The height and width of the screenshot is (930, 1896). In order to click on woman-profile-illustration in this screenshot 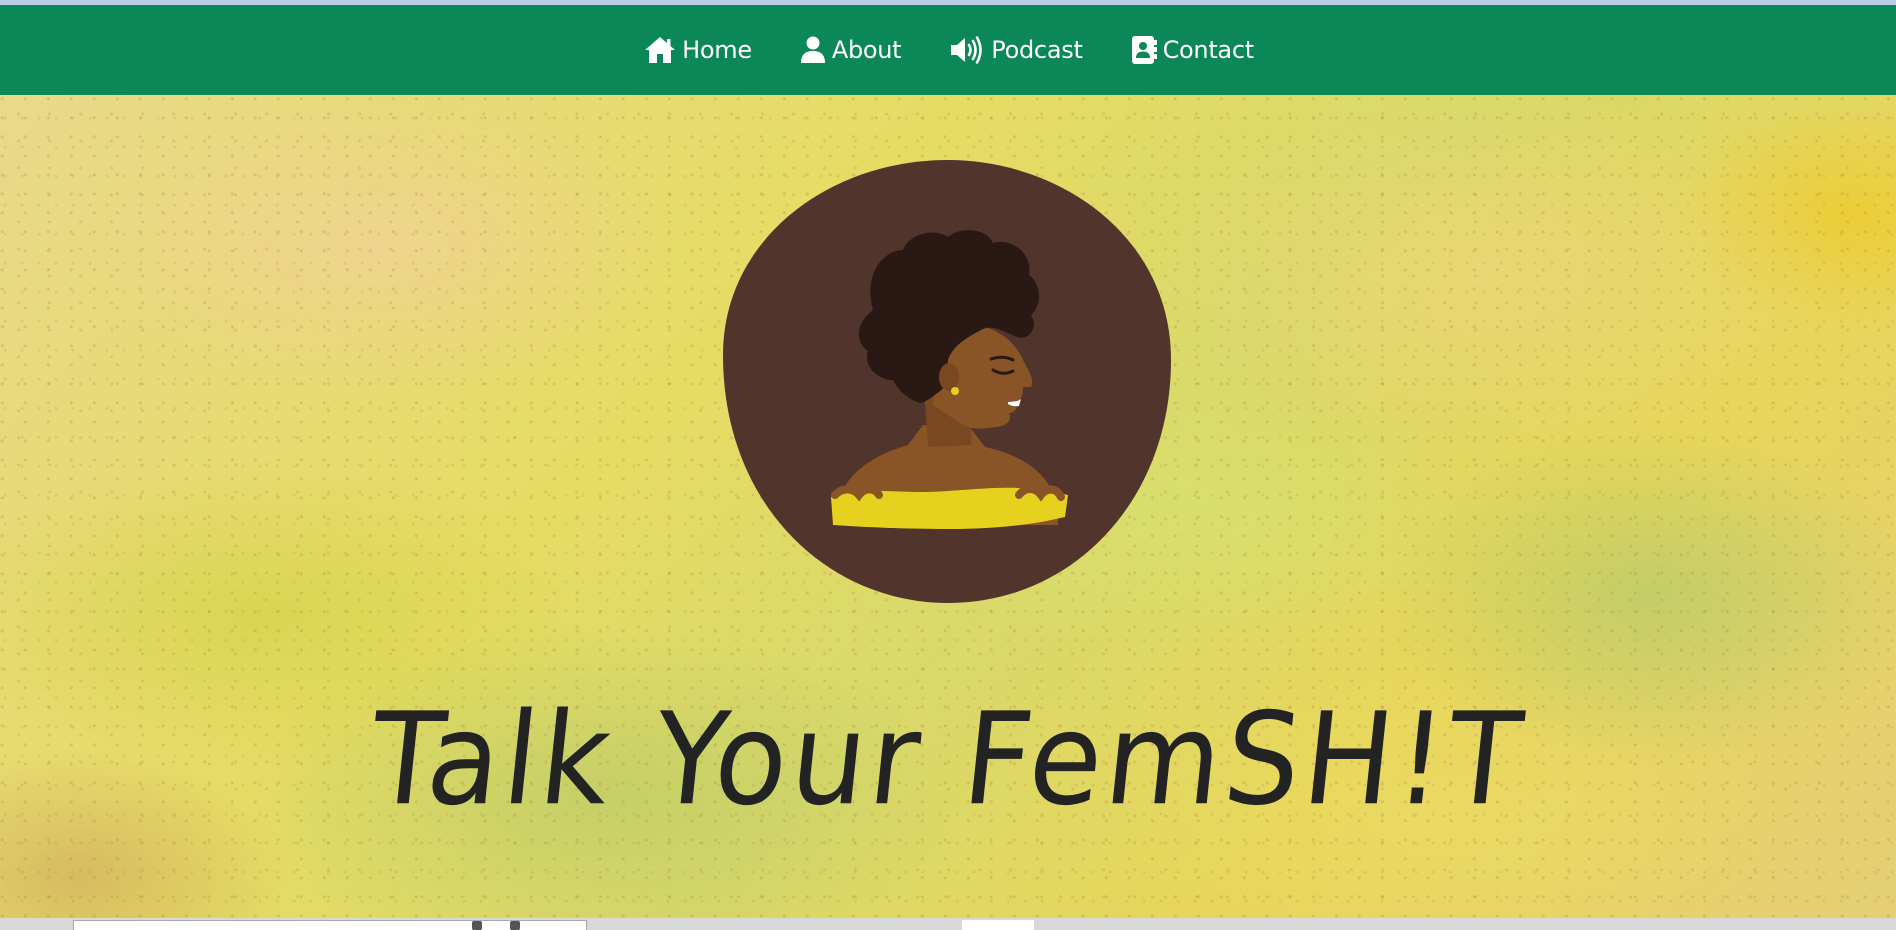, I will do `click(947, 381)`.